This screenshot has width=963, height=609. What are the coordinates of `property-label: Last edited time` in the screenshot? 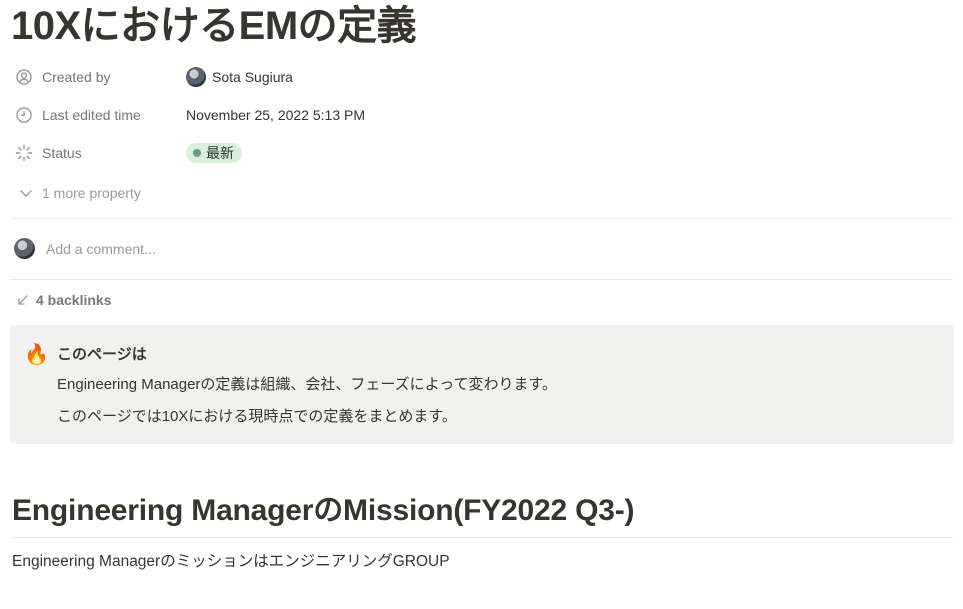 It's located at (91, 115).